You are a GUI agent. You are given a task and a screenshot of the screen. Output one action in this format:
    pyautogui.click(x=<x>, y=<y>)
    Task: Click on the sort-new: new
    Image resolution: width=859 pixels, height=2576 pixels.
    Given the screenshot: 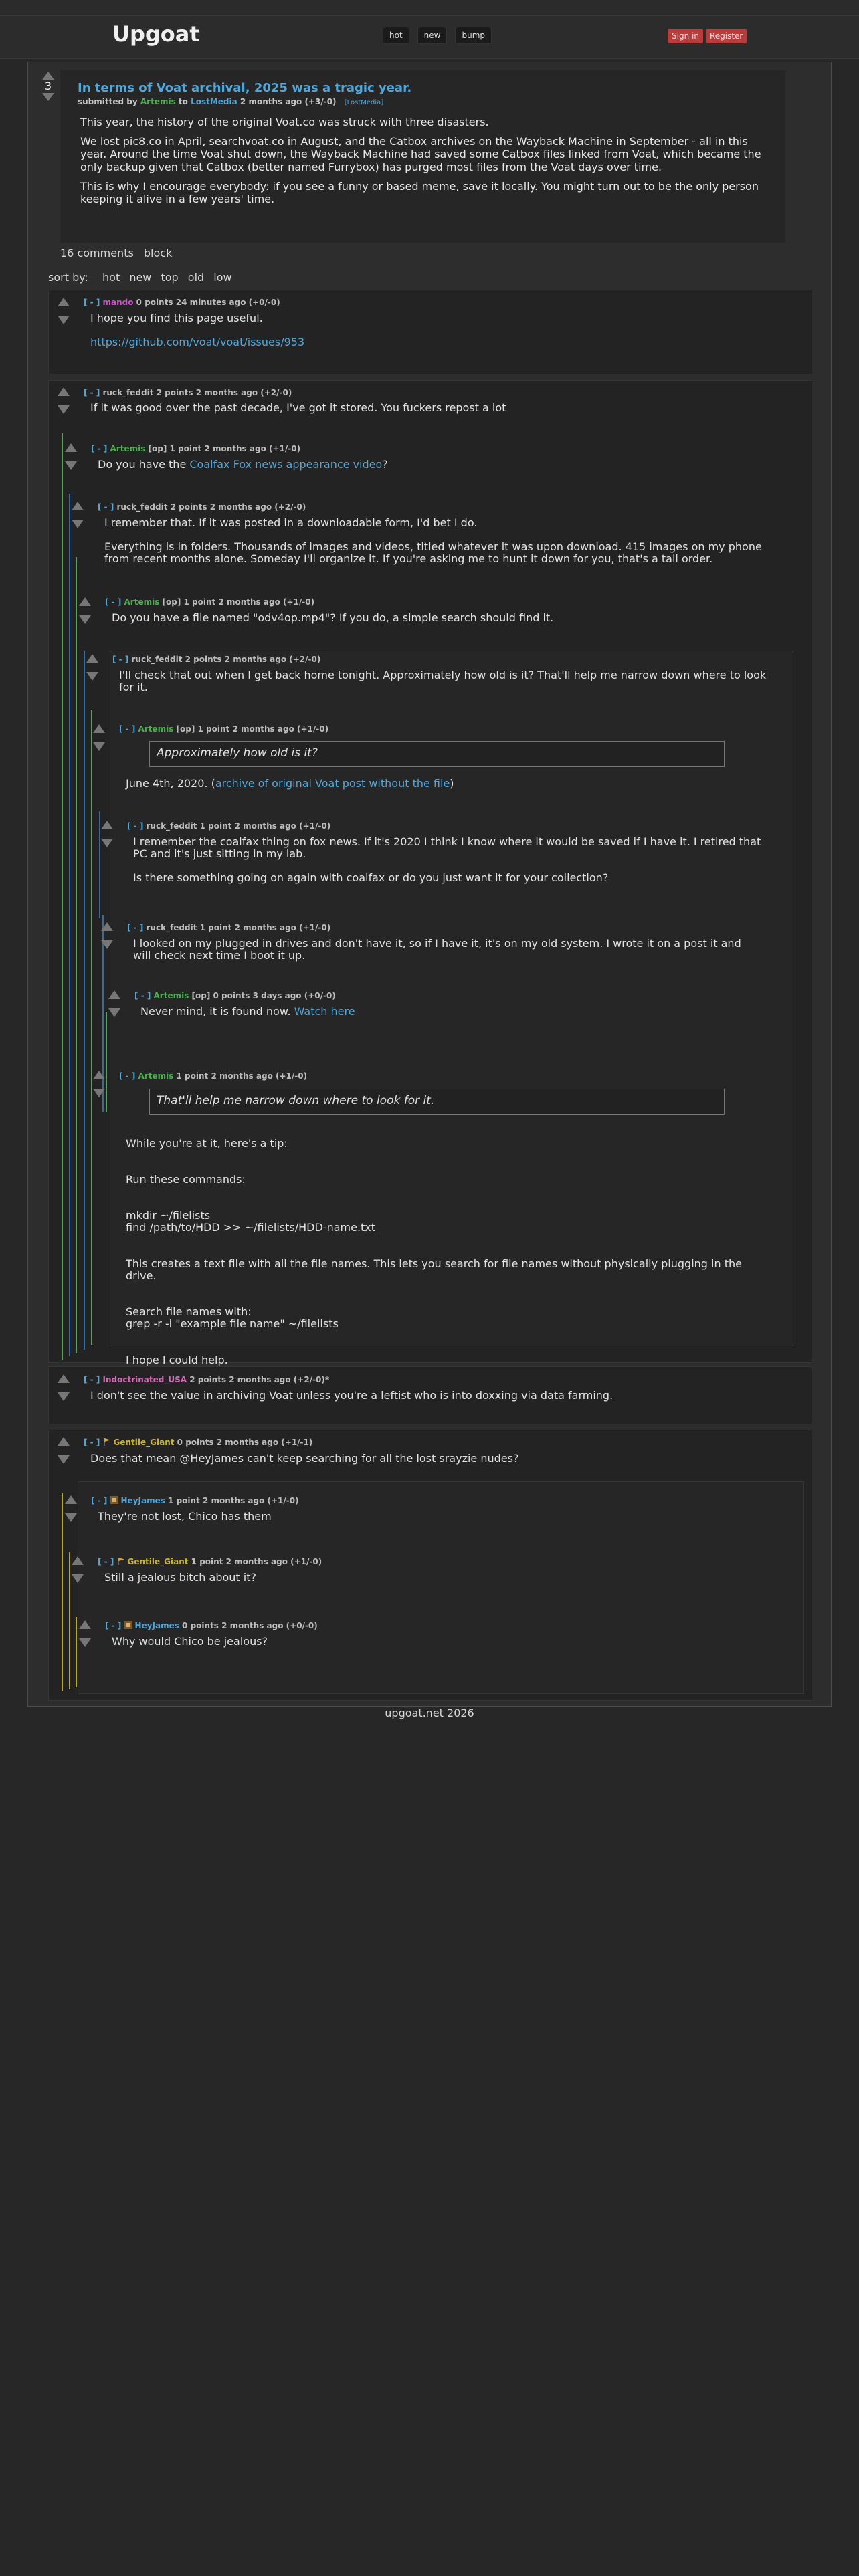 What is the action you would take?
    pyautogui.click(x=140, y=277)
    